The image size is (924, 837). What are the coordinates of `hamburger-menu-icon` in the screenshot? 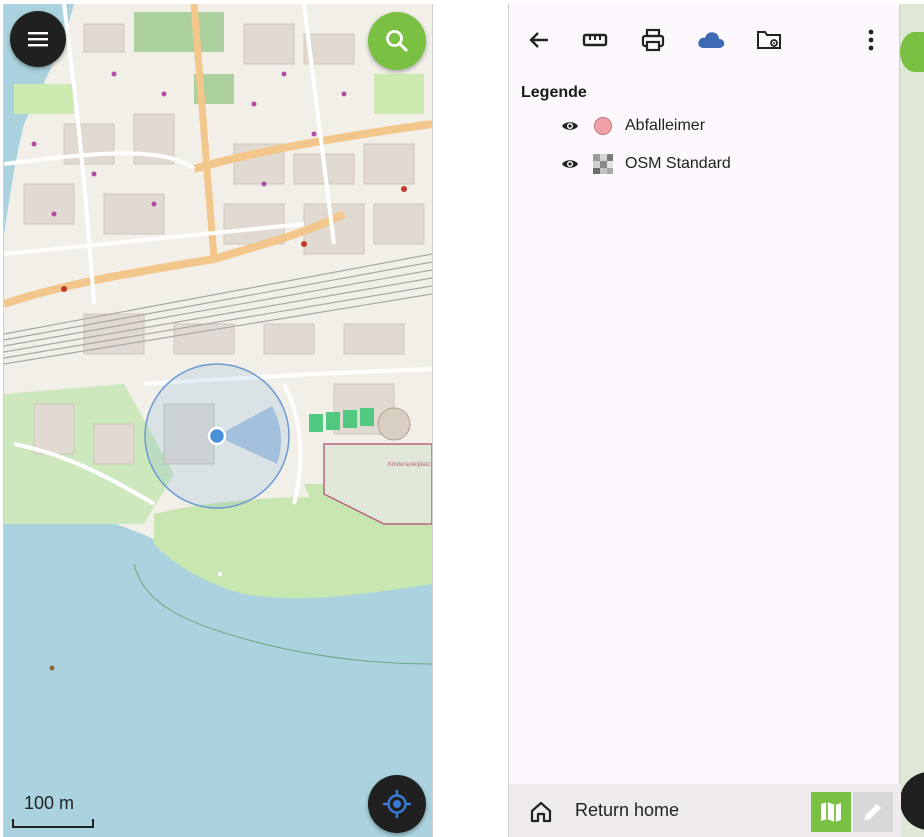 It's located at (38, 39).